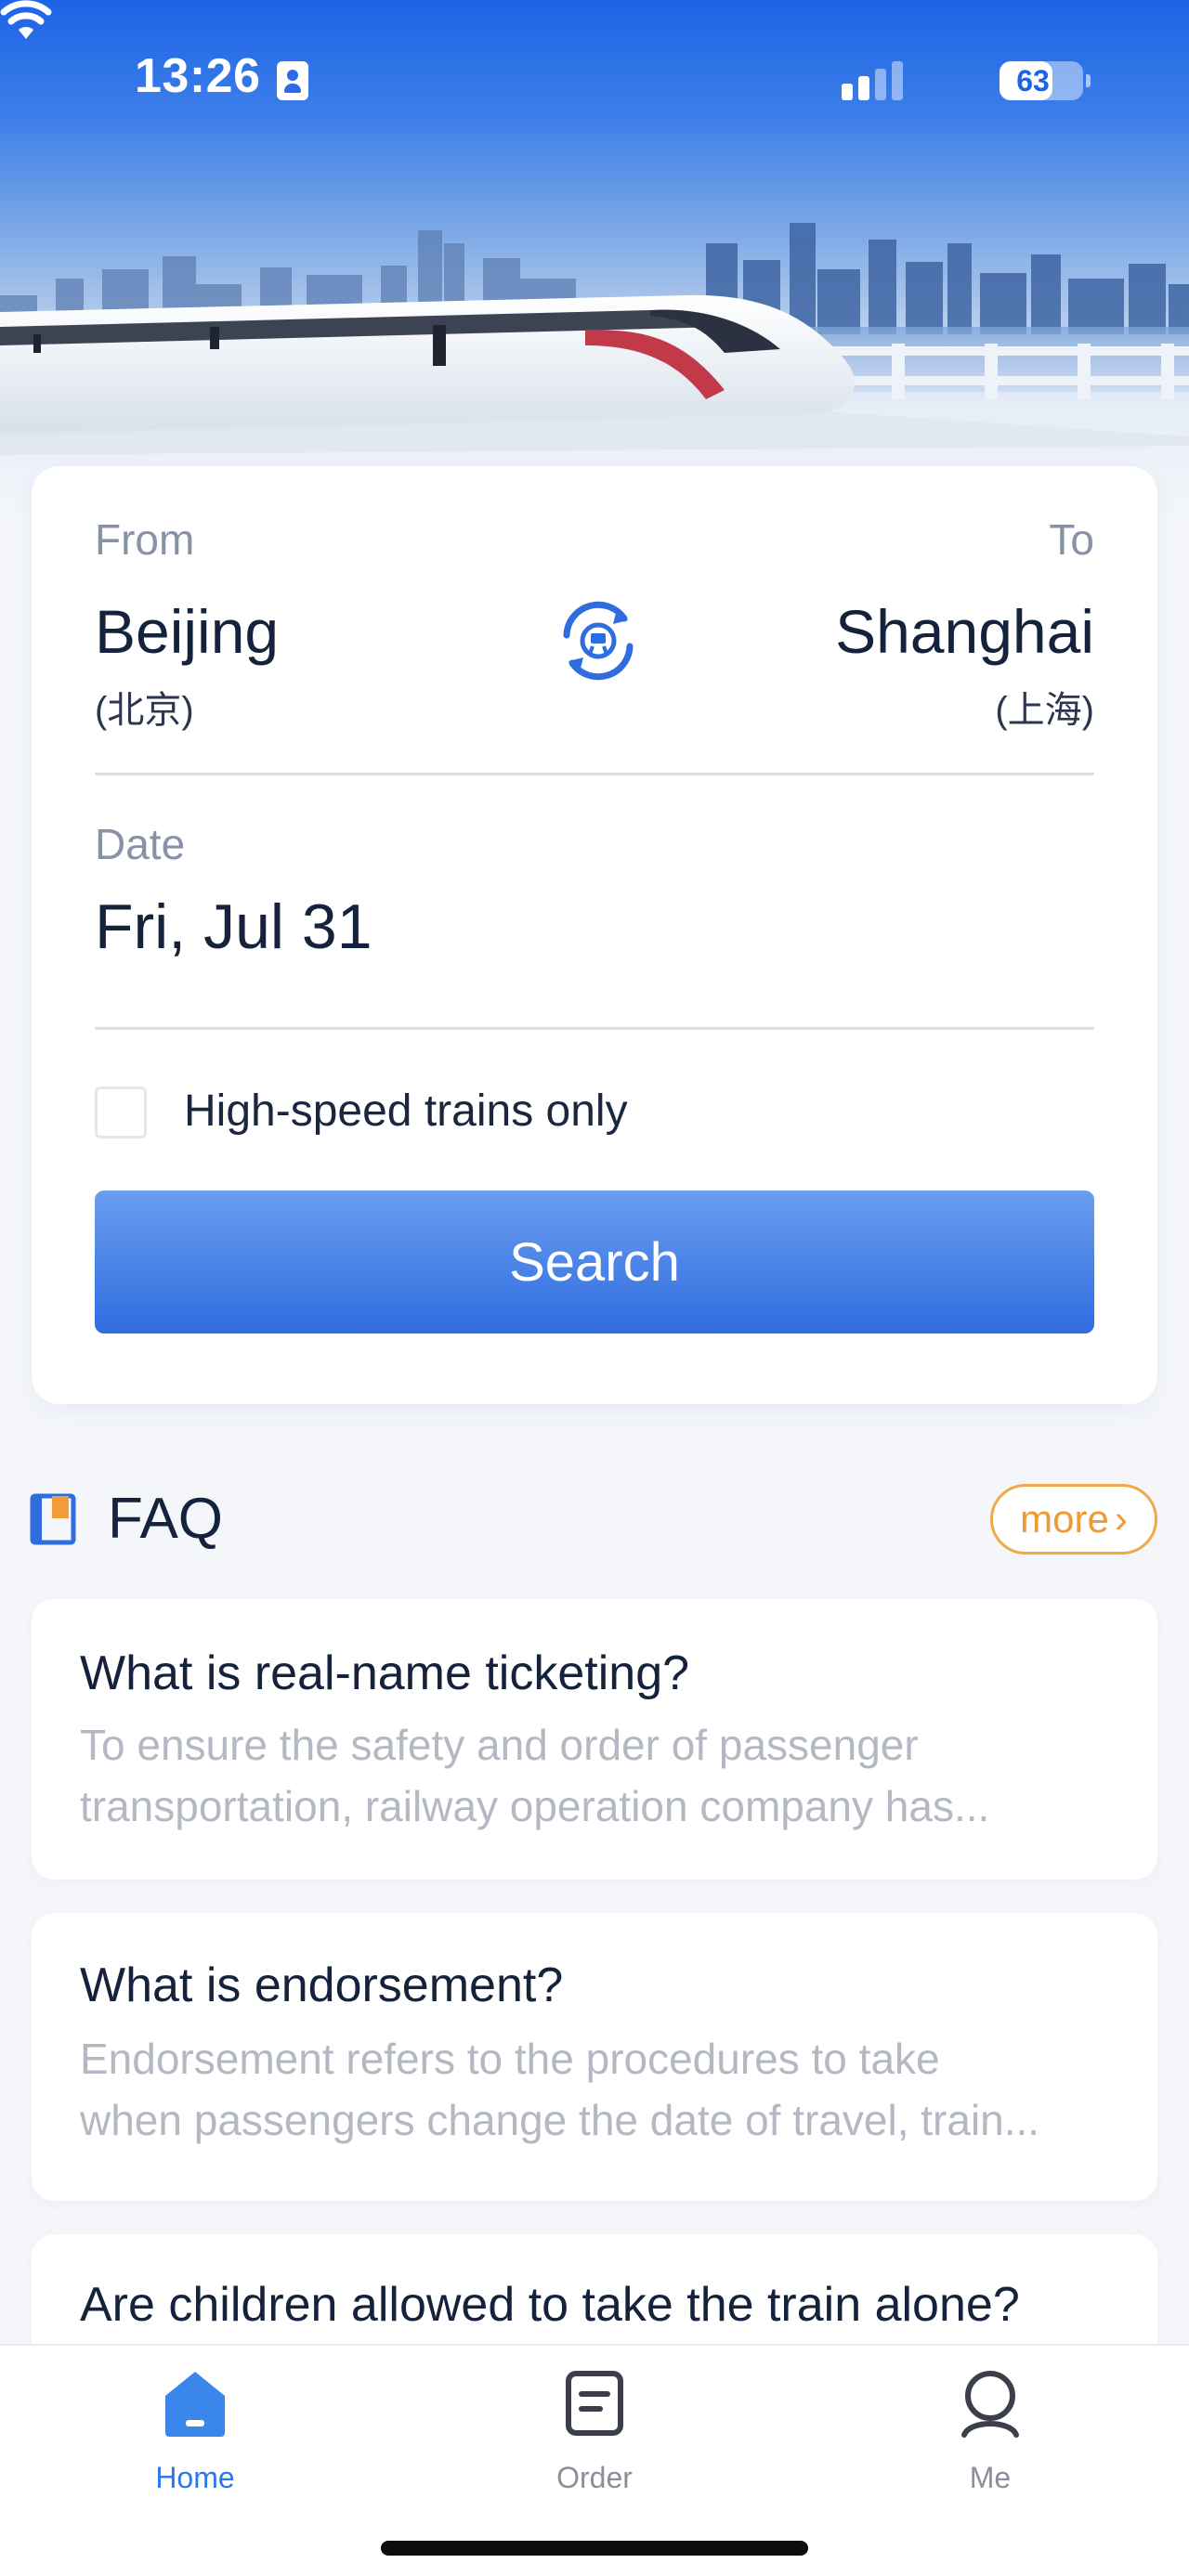  What do you see at coordinates (166, 1519) in the screenshot?
I see `faq-title: FAQ` at bounding box center [166, 1519].